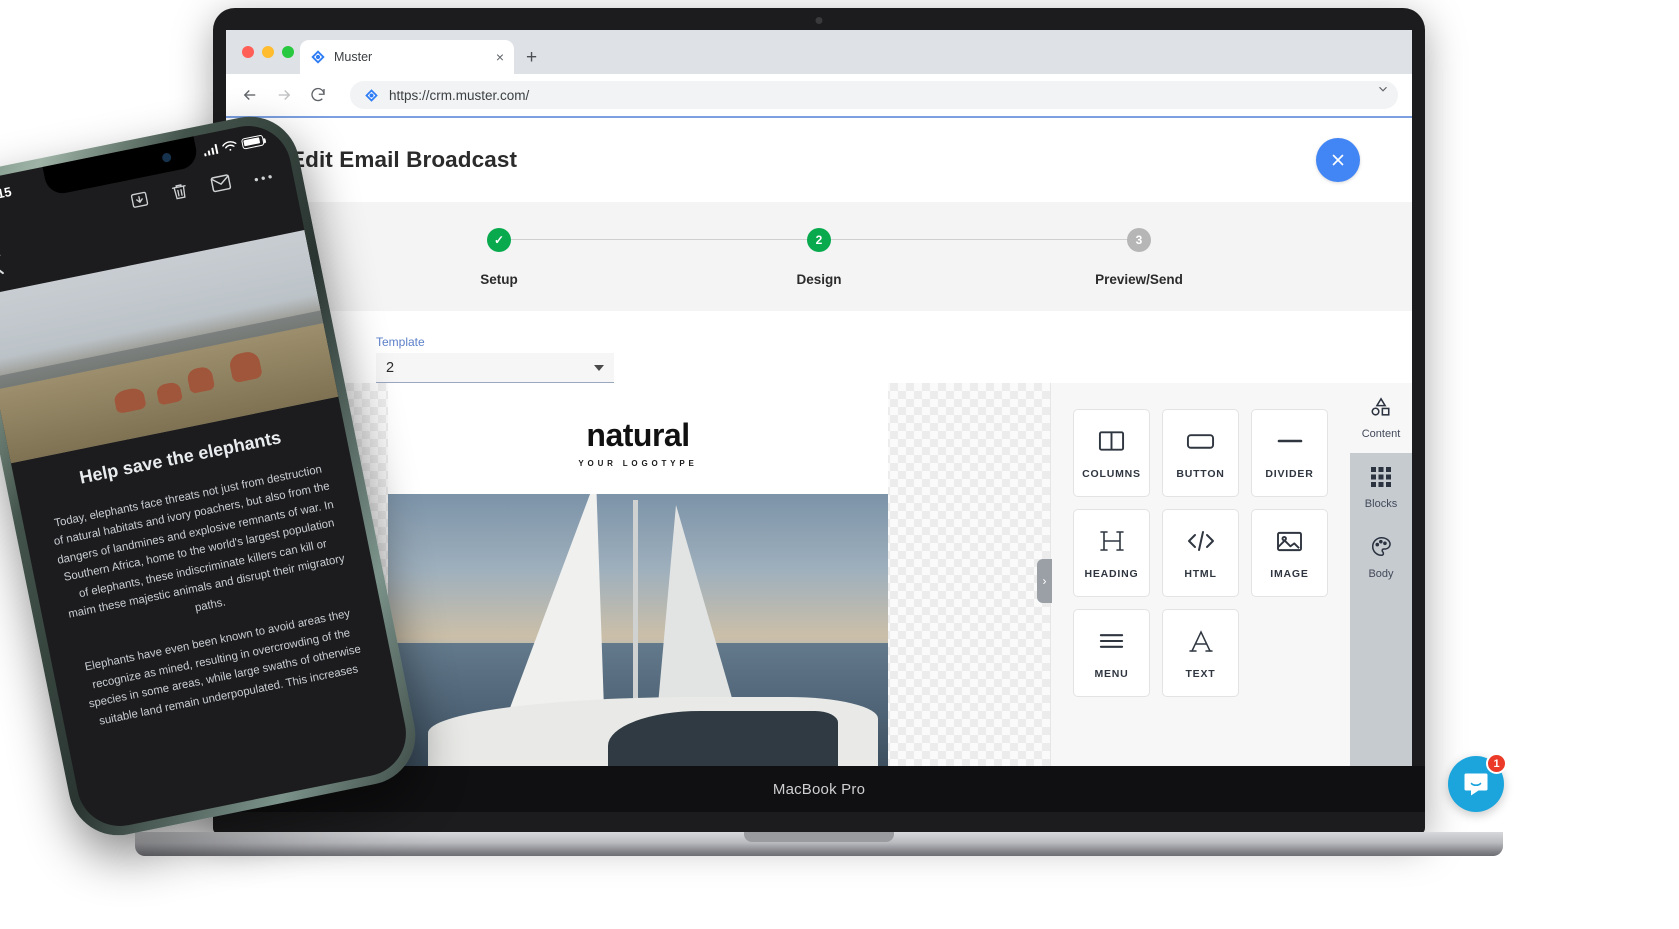  I want to click on grid-icon, so click(1381, 479).